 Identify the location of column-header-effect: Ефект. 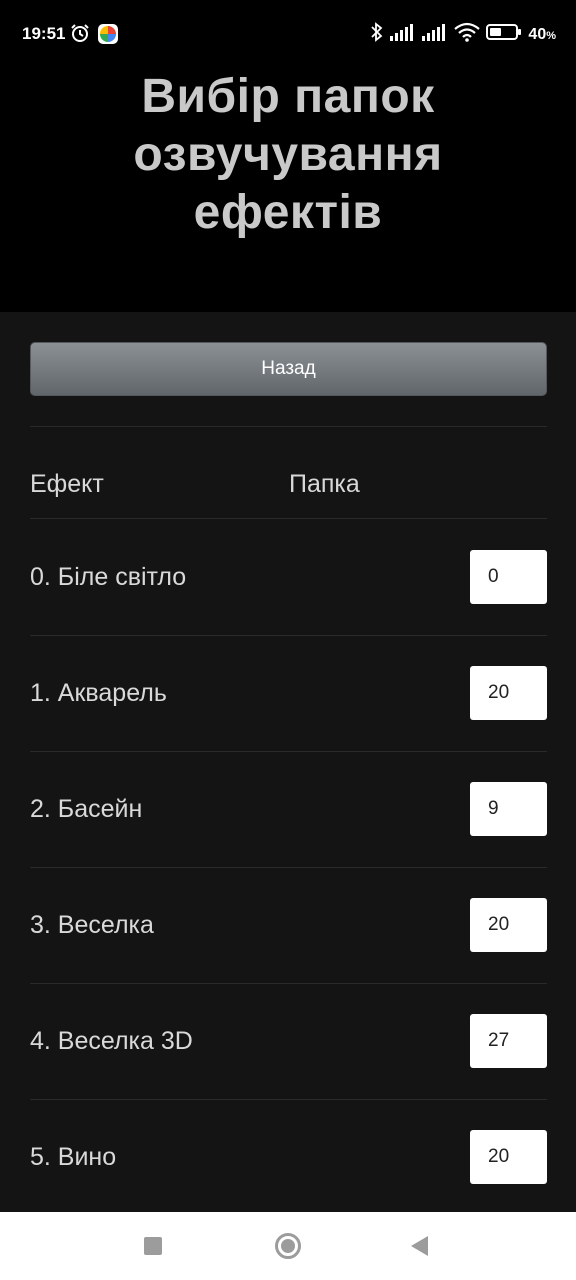
(67, 484).